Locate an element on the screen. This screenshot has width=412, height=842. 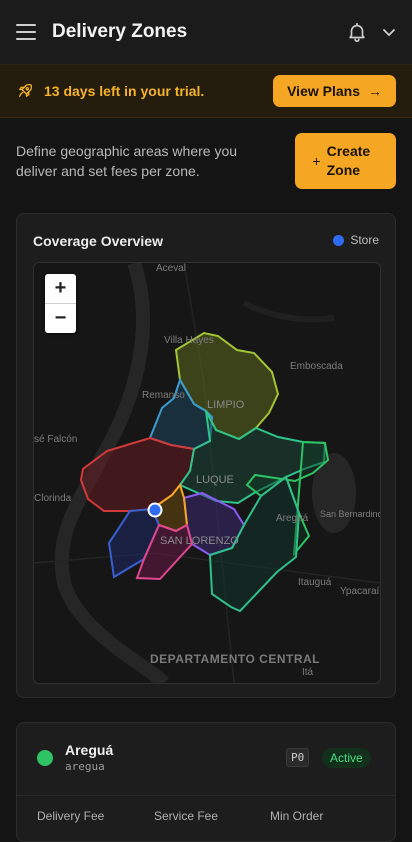
page-title: Delivery Zones is located at coordinates (120, 31).